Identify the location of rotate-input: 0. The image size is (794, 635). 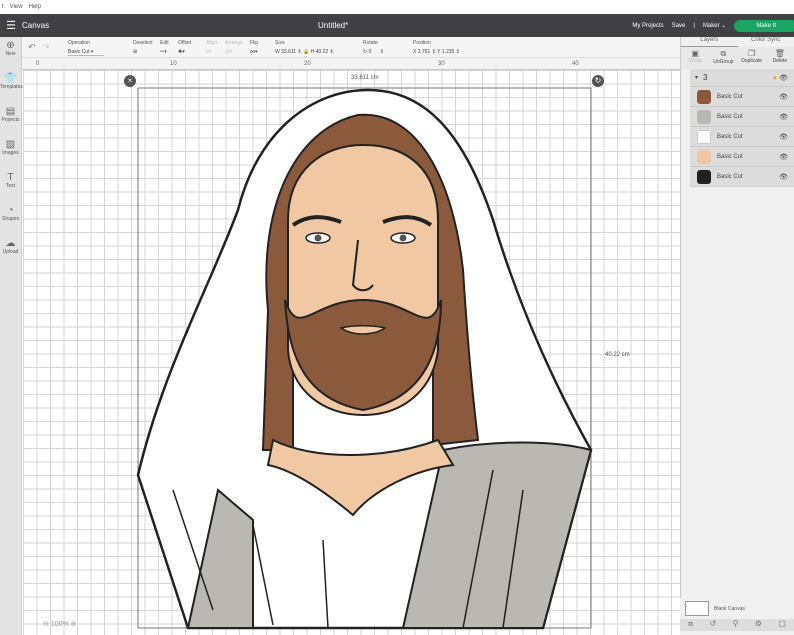
(370, 52).